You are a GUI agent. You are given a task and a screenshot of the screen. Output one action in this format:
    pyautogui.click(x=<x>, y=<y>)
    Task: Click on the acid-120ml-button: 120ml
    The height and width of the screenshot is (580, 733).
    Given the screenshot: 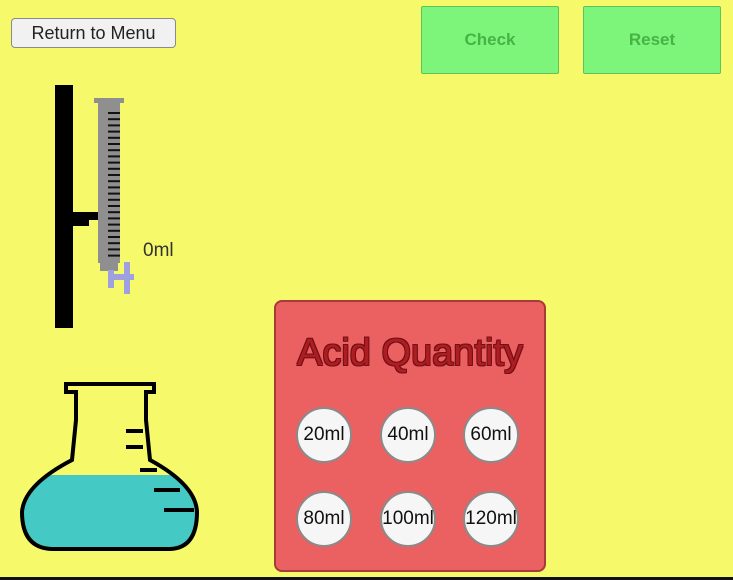 What is the action you would take?
    pyautogui.click(x=491, y=519)
    